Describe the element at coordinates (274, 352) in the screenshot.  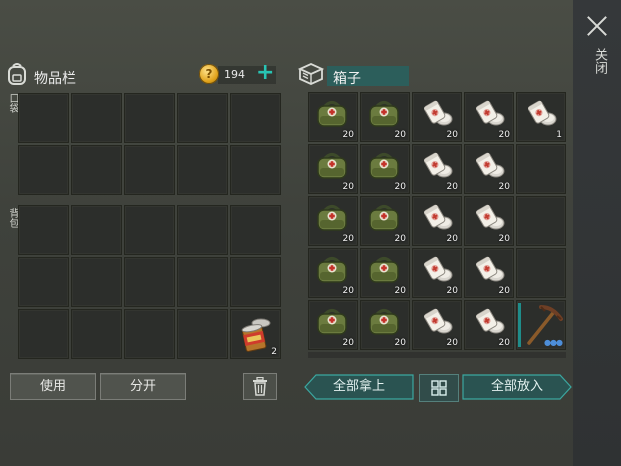
I see `item-count: 2` at that location.